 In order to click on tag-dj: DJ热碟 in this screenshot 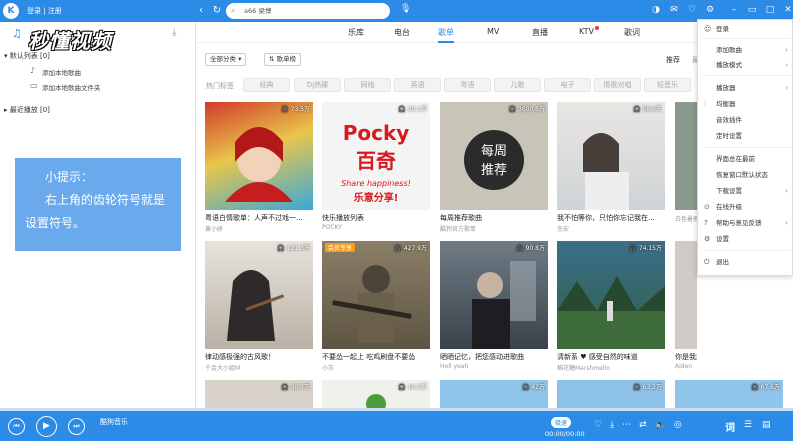, I will do `click(317, 85)`.